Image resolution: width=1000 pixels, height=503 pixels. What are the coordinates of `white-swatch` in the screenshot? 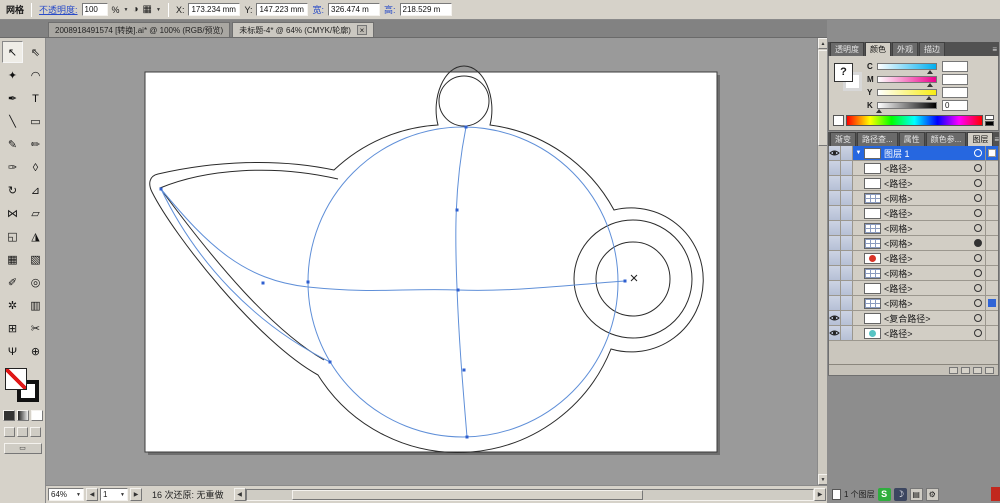 It's located at (989, 117).